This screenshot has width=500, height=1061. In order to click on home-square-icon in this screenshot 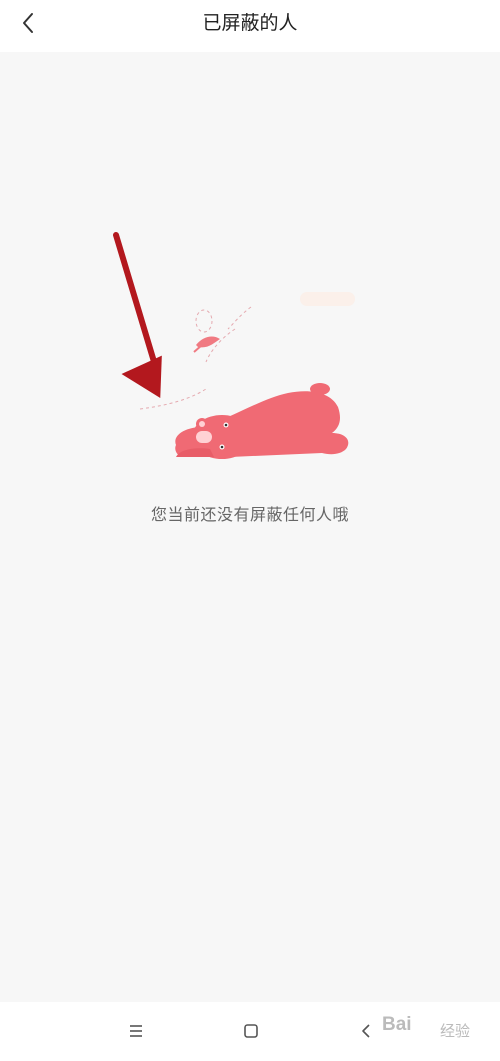, I will do `click(251, 1031)`.